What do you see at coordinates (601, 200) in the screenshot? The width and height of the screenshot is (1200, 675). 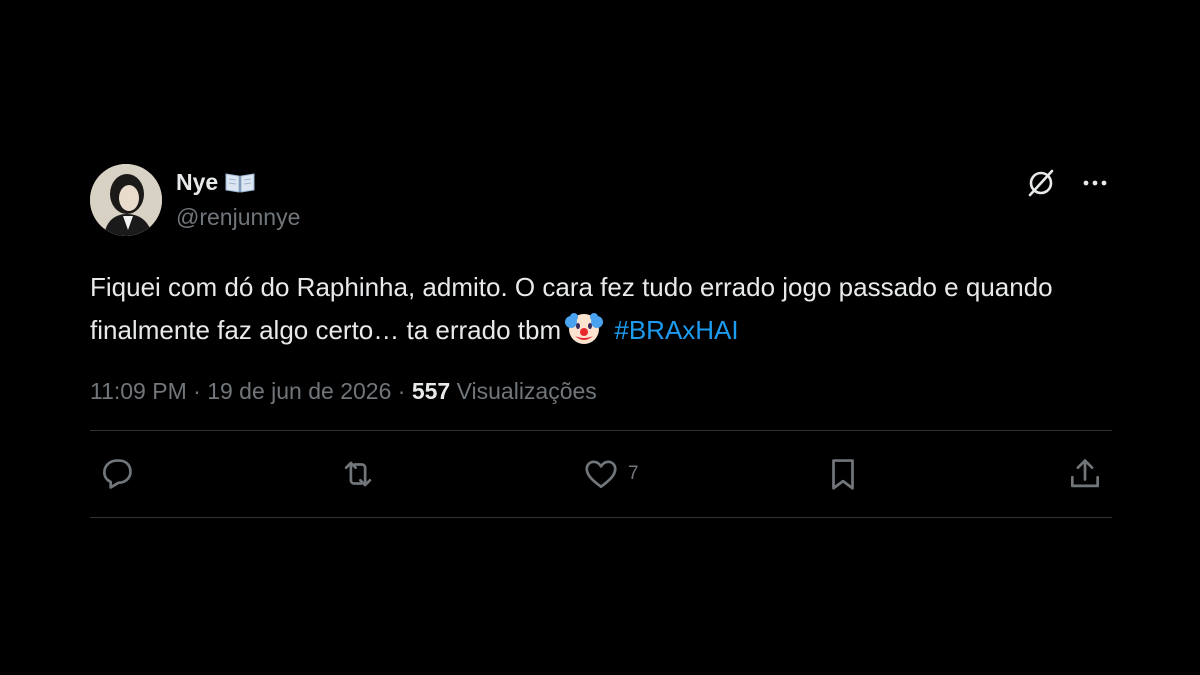 I see `tweet-header: Nye @renjunnye` at bounding box center [601, 200].